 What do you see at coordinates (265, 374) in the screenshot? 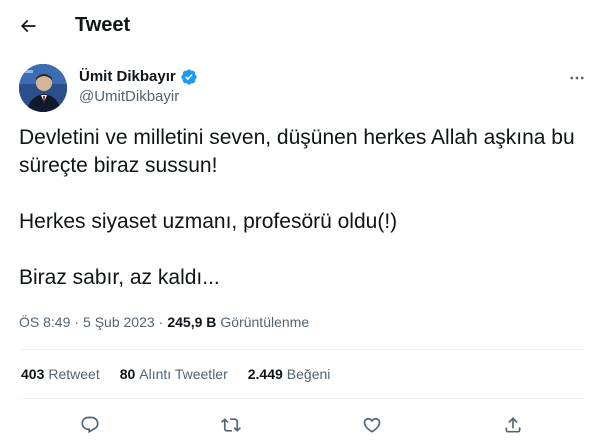
I see `likes-count: 2.449` at bounding box center [265, 374].